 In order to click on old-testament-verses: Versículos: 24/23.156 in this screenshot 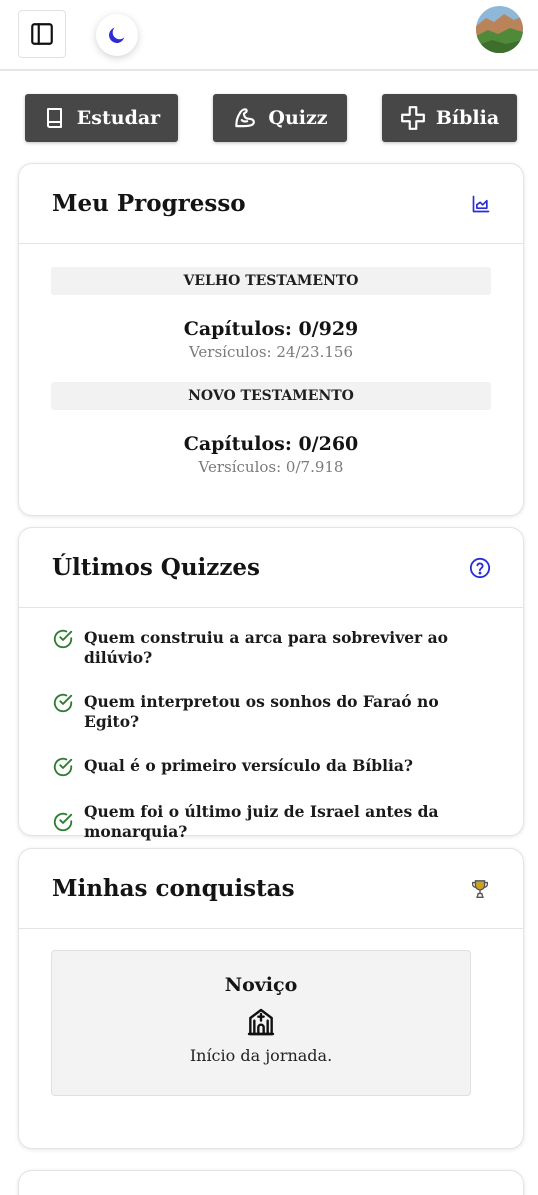, I will do `click(271, 352)`.